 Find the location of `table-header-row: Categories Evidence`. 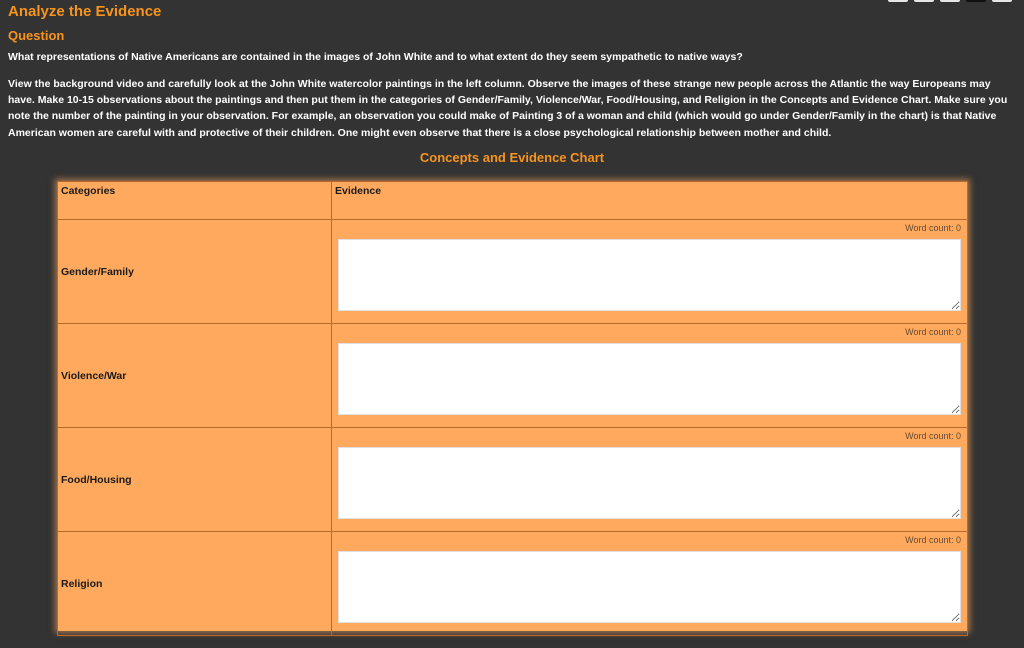

table-header-row: Categories Evidence is located at coordinates (512, 200).